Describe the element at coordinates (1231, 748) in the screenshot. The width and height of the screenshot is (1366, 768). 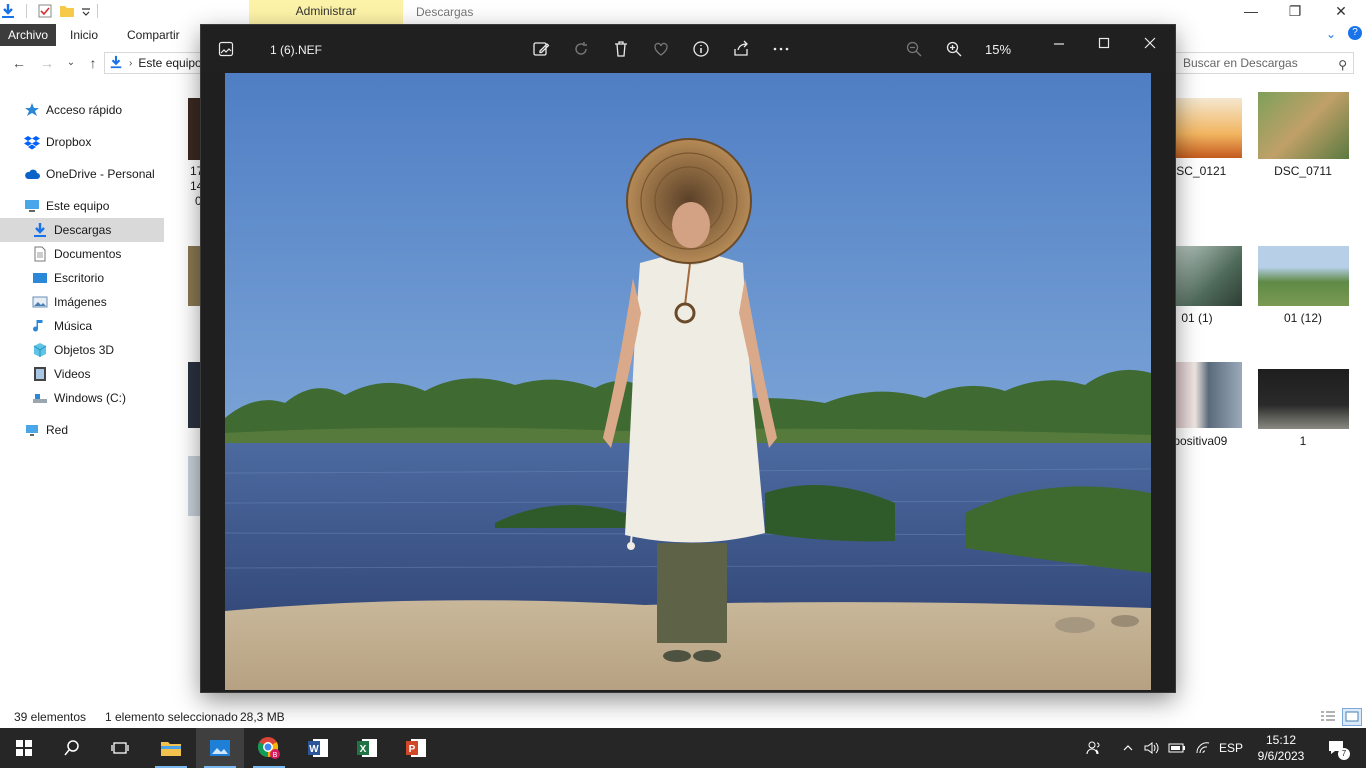
I see `input-language: ESP` at that location.